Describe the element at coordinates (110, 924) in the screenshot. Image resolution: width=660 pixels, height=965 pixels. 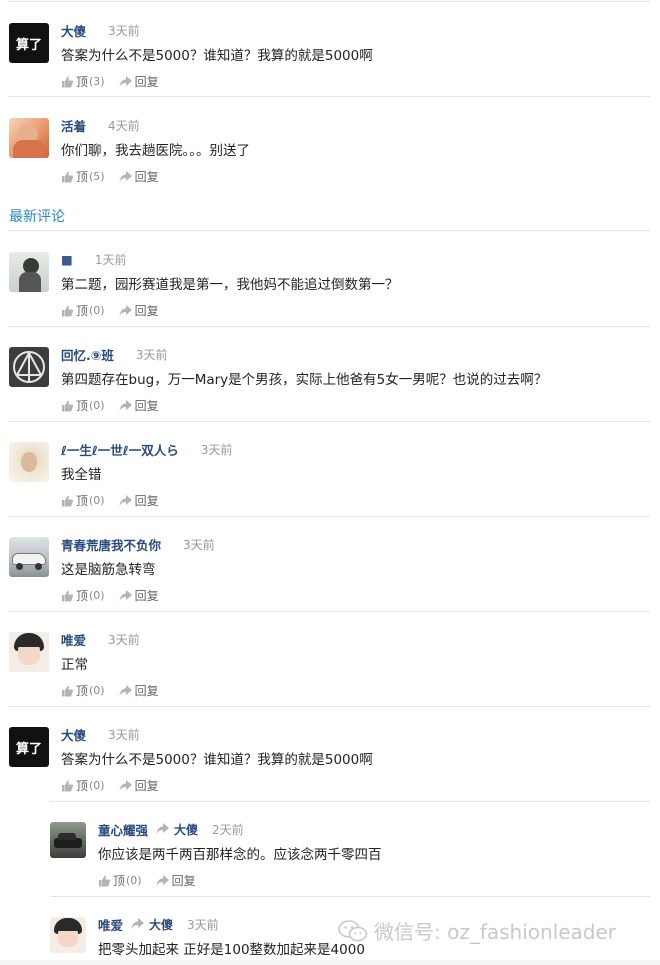
I see `reply-author: 唯爱` at that location.